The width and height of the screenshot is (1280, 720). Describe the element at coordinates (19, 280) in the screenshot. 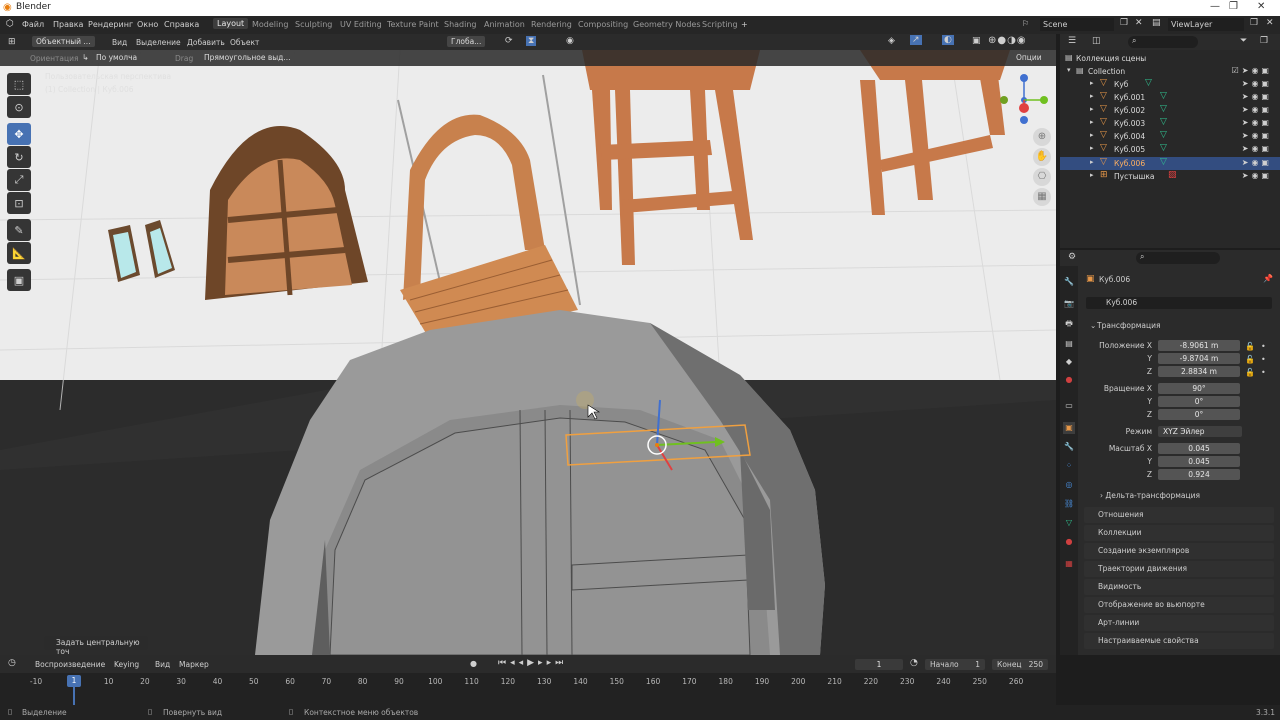

I see `add-cube-tool: ▣` at that location.